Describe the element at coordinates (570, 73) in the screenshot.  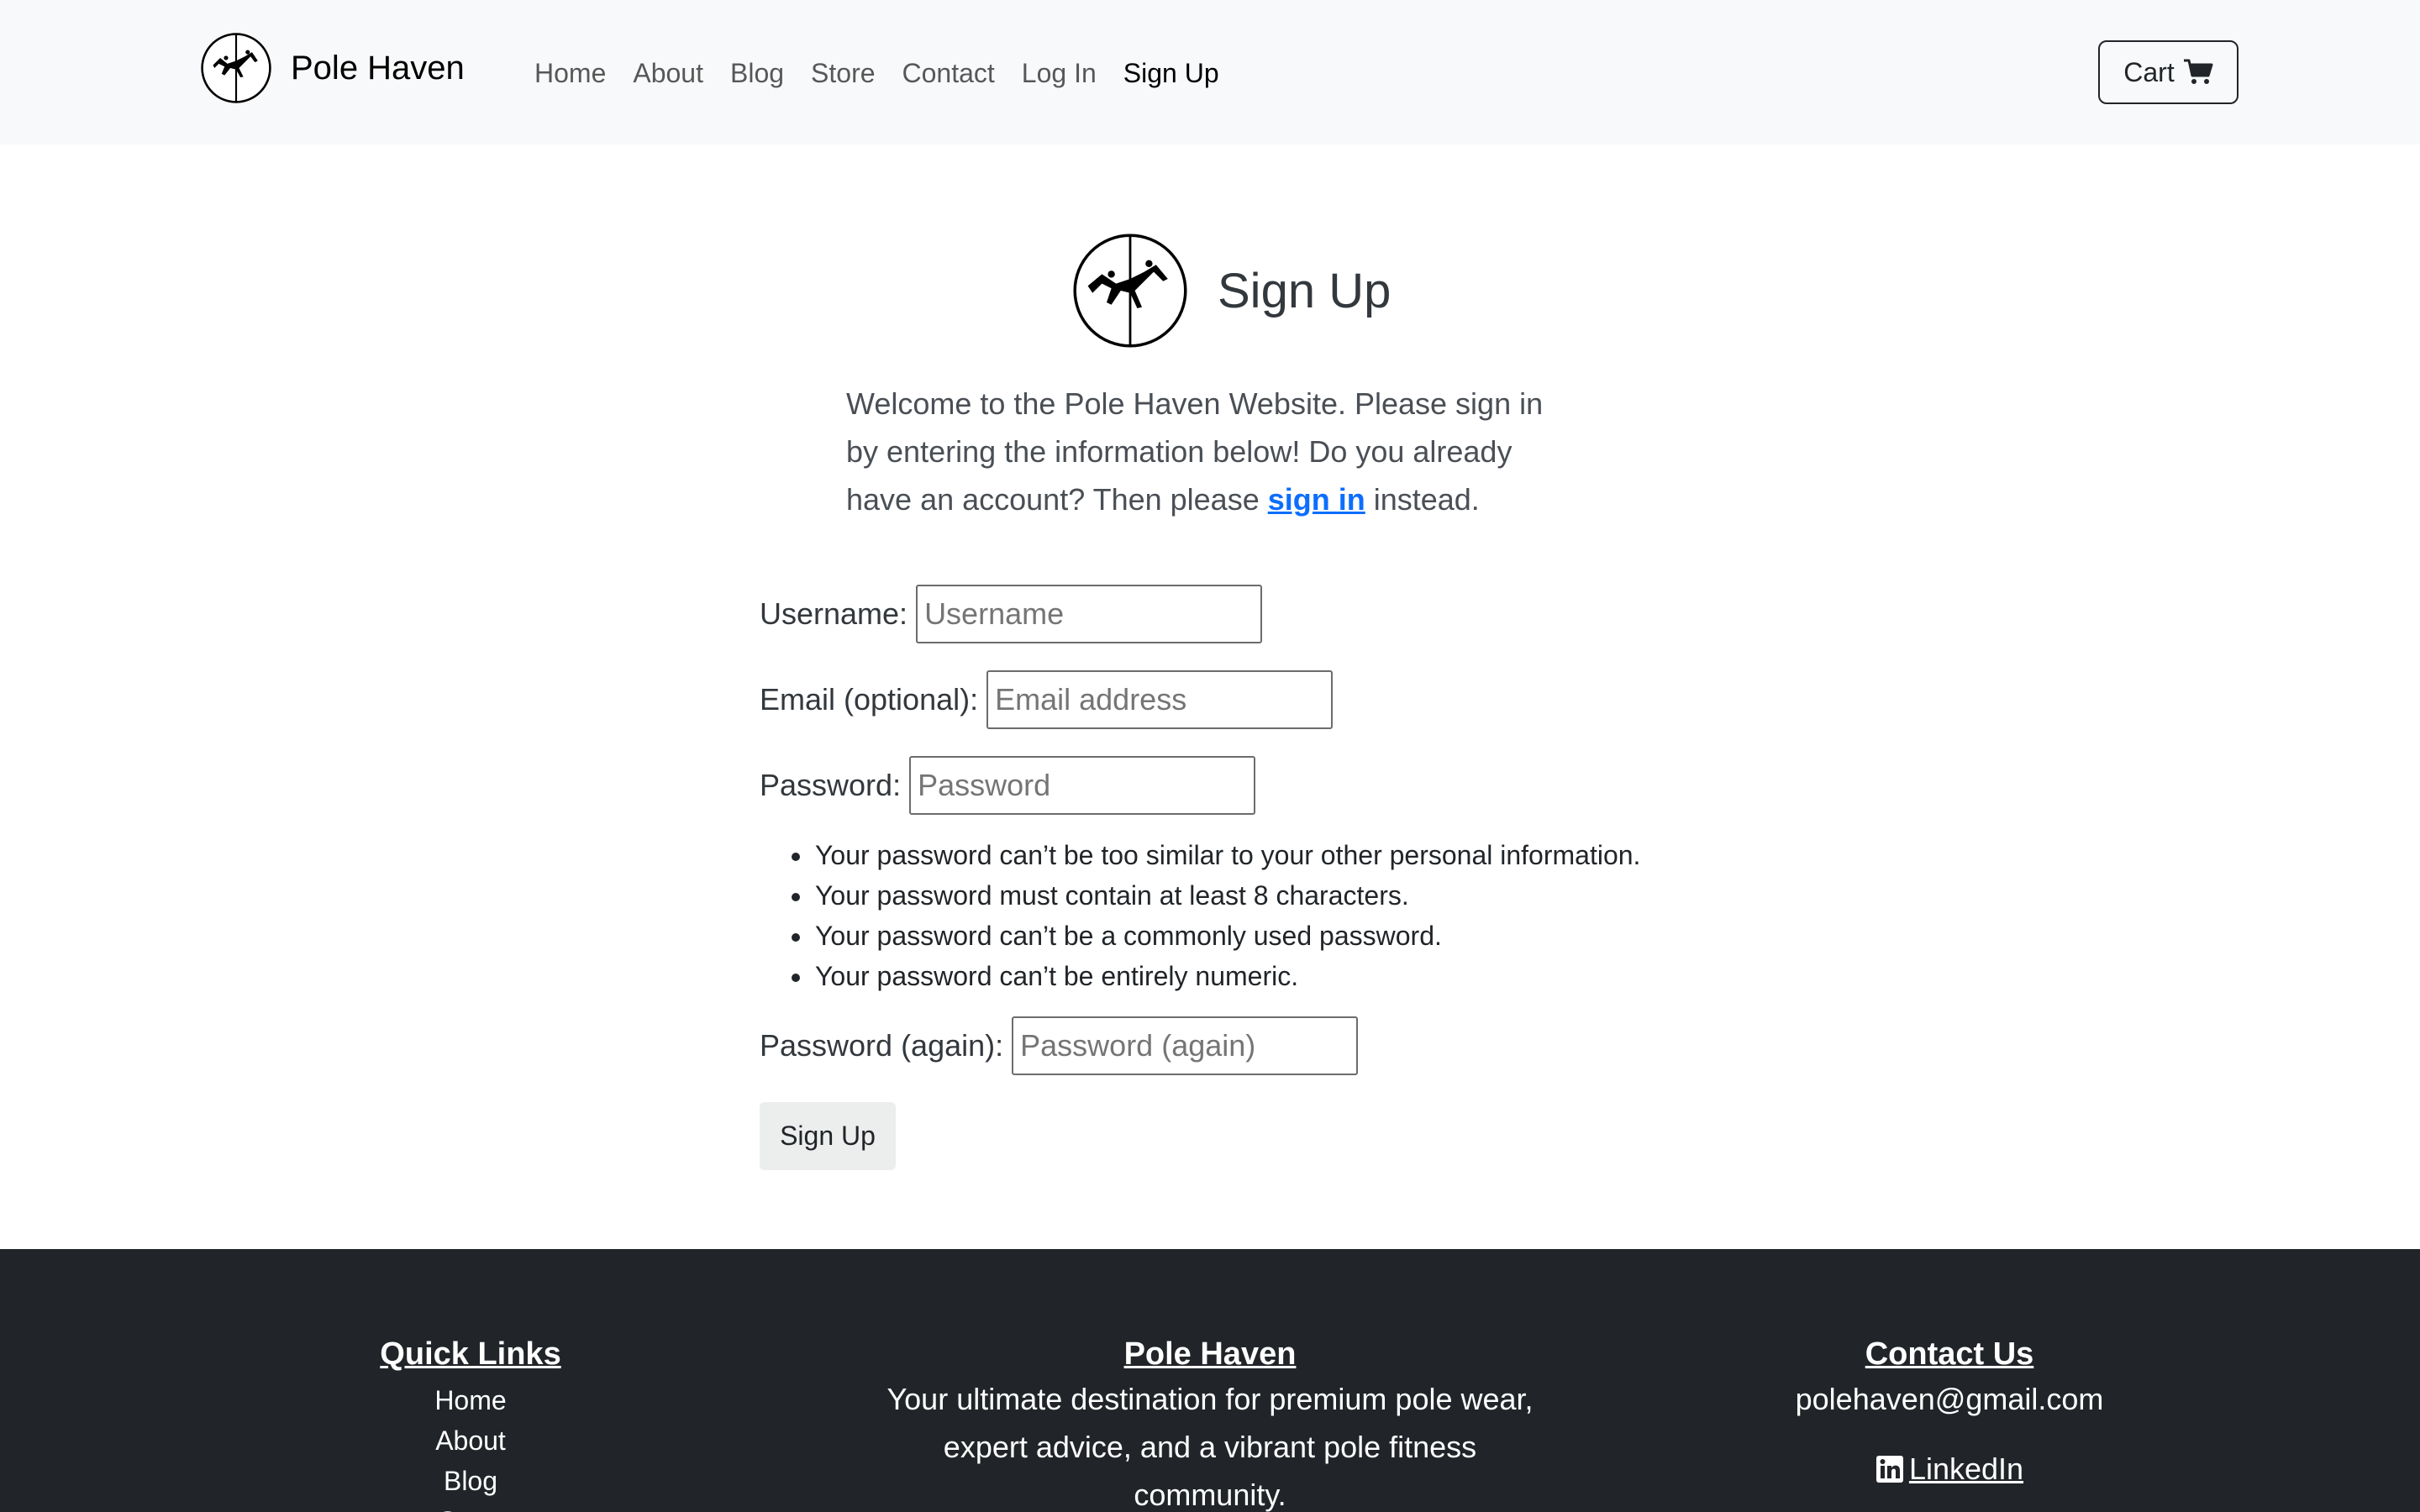
I see `nav-link-home: Home` at that location.